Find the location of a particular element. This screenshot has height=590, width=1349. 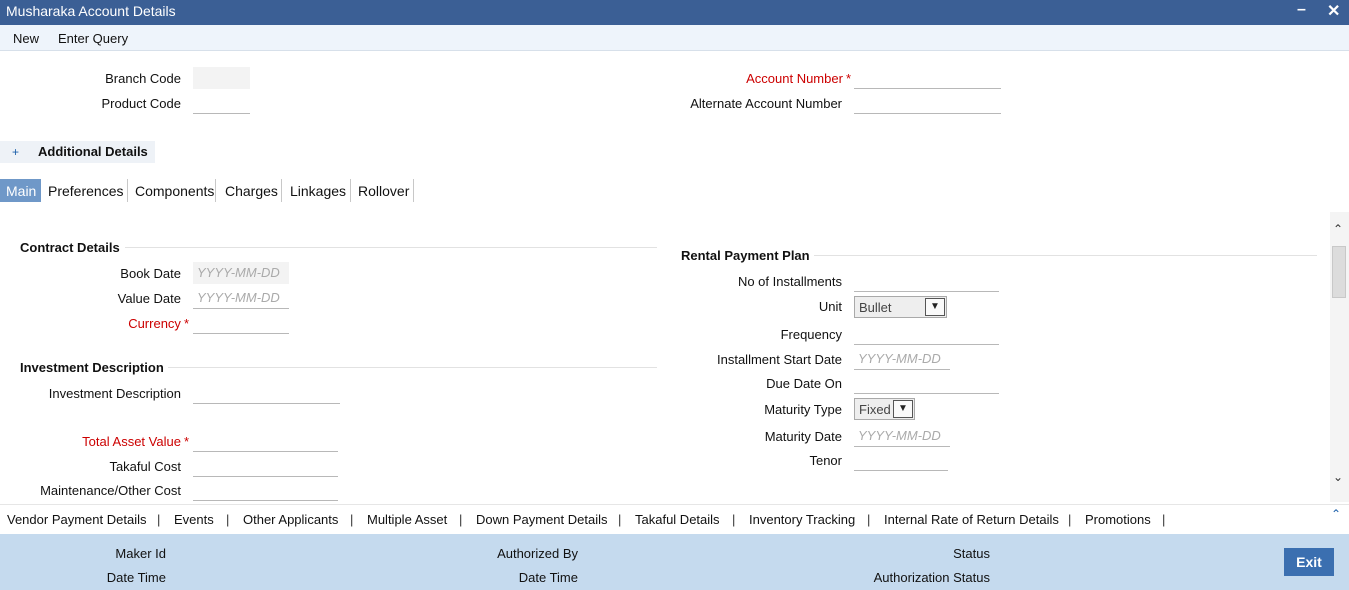

expand-icon: + is located at coordinates (16, 152).